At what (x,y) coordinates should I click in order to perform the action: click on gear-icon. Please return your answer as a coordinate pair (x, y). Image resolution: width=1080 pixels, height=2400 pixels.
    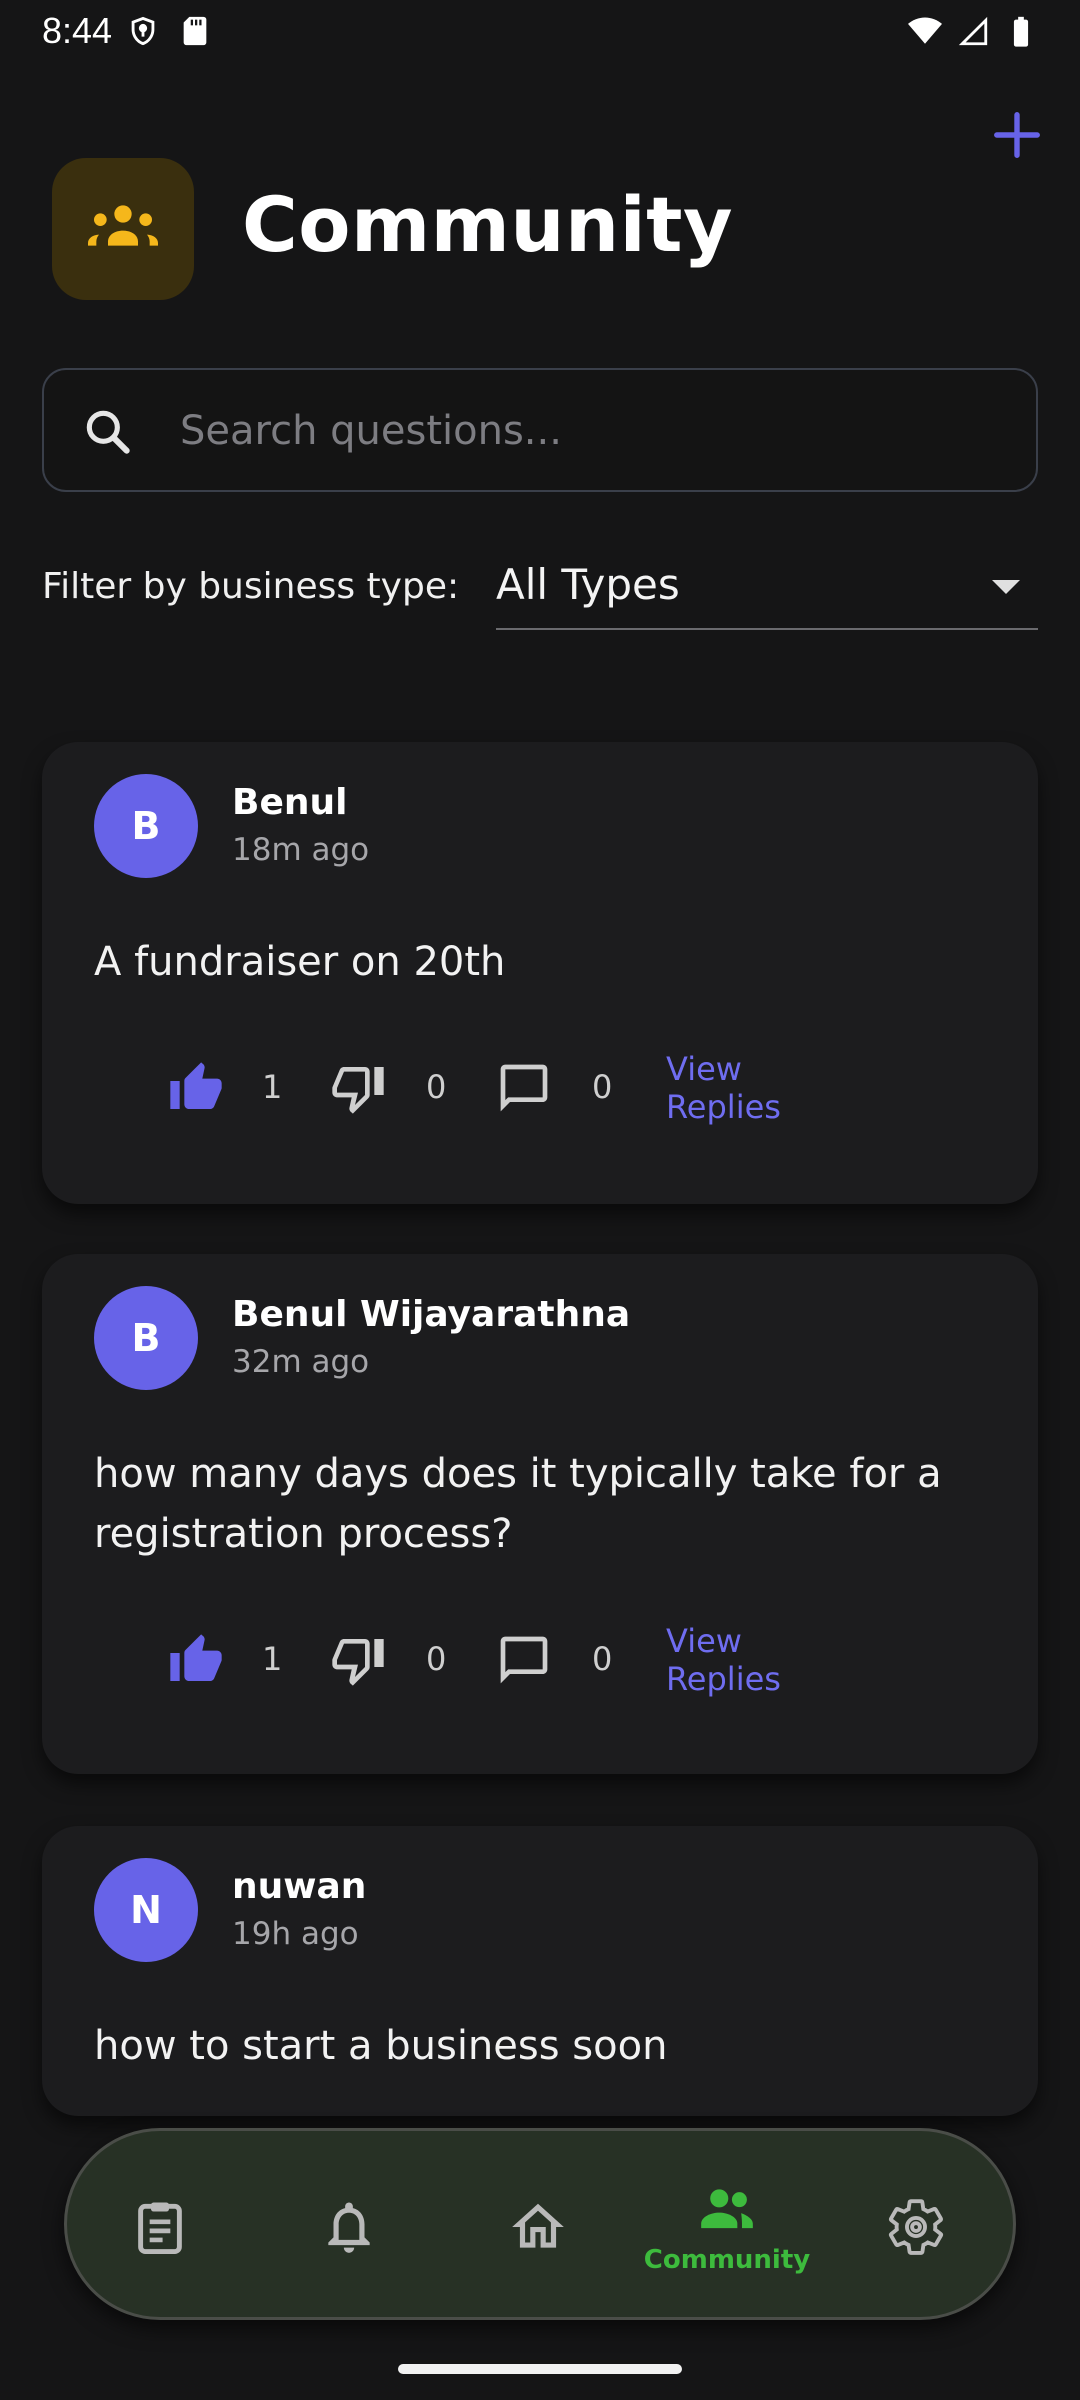
    Looking at the image, I should click on (916, 2227).